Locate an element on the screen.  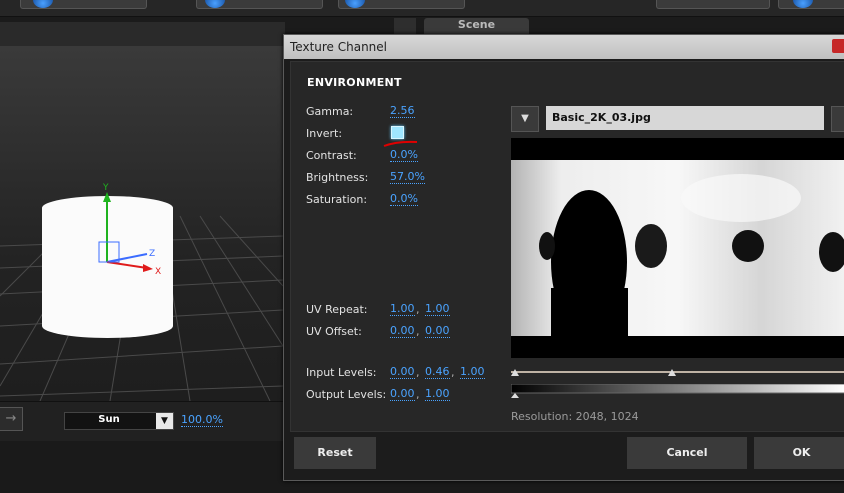
gamma-value: 2.56 is located at coordinates (402, 111).